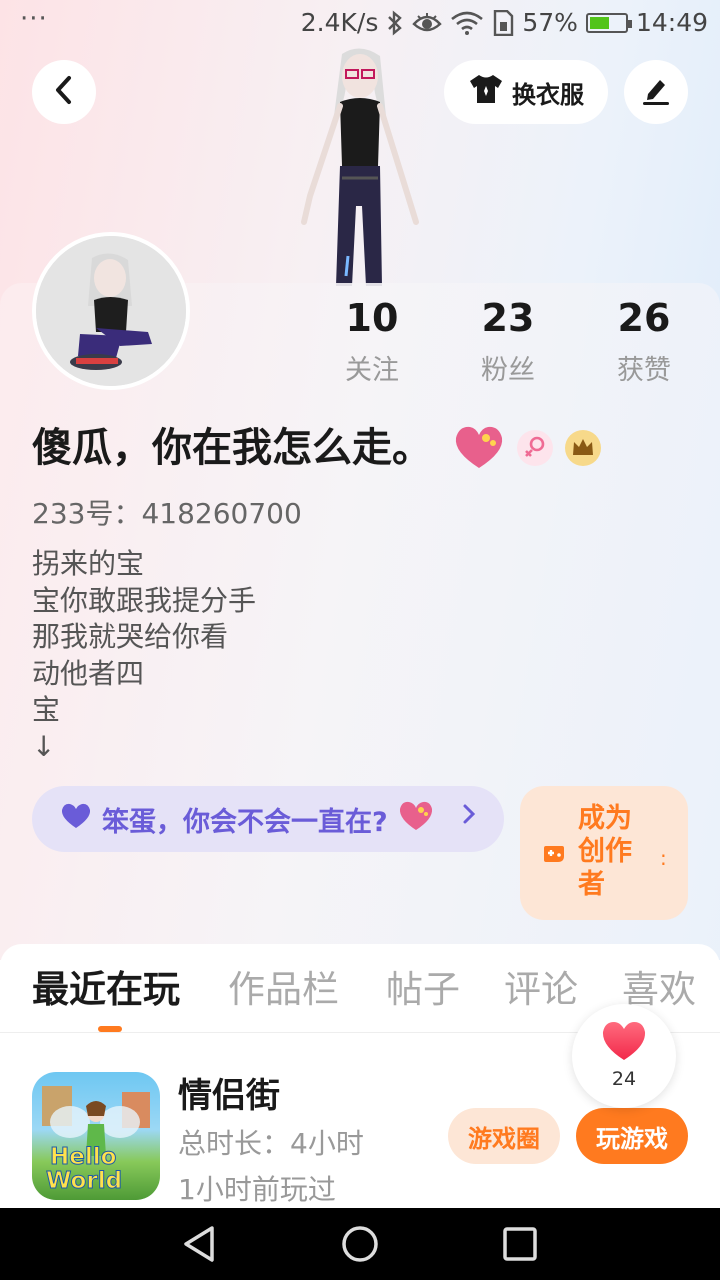 This screenshot has height=1280, width=720. What do you see at coordinates (632, 1136) in the screenshot?
I see `play-game-button: 玩游戏` at bounding box center [632, 1136].